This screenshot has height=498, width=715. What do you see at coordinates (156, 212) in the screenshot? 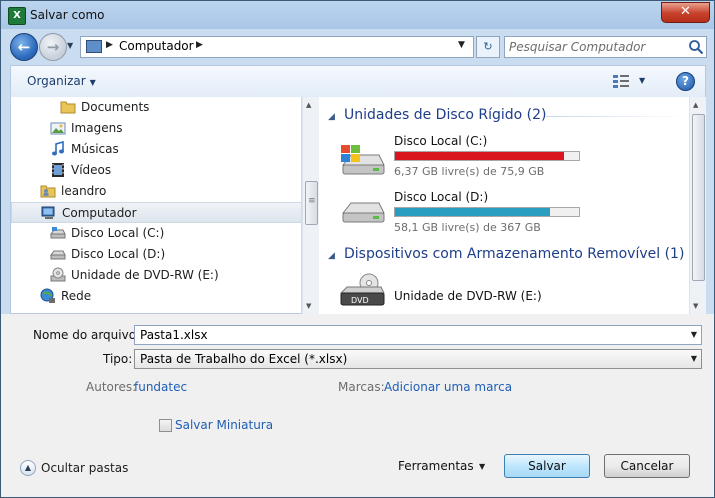
I see `nav-item-computador: Computador` at bounding box center [156, 212].